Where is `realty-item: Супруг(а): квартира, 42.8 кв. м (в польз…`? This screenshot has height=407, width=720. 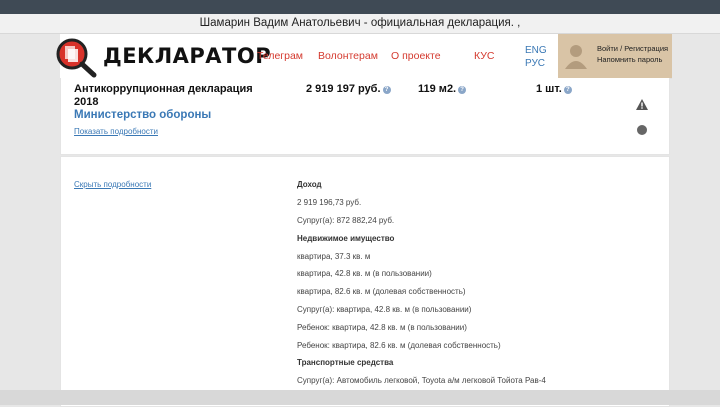 realty-item: Супруг(а): квартира, 42.8 кв. м (в польз… is located at coordinates (384, 309).